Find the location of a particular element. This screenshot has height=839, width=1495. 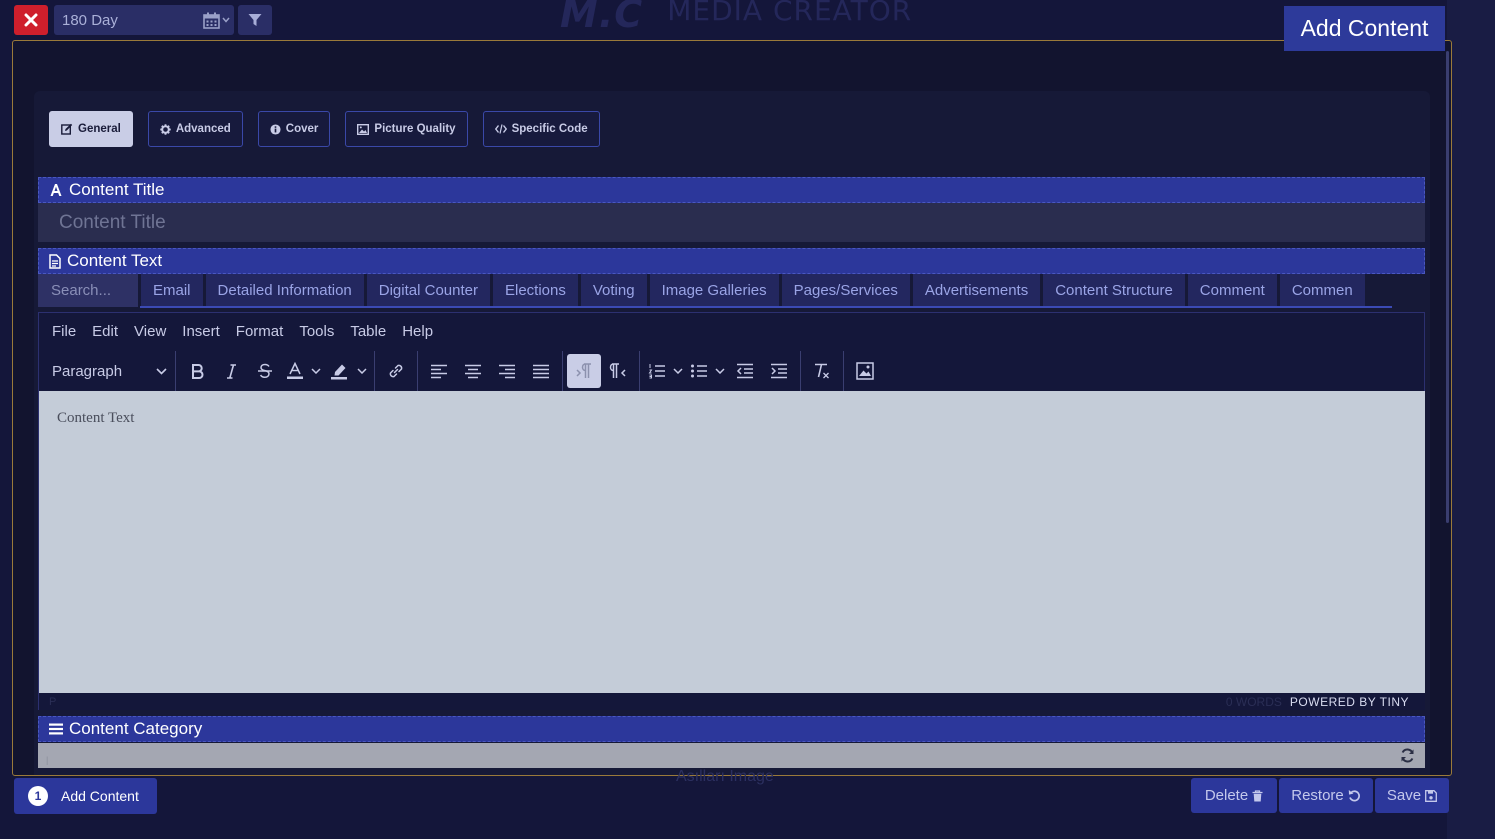

content-title-header: Content Title is located at coordinates (731, 190).